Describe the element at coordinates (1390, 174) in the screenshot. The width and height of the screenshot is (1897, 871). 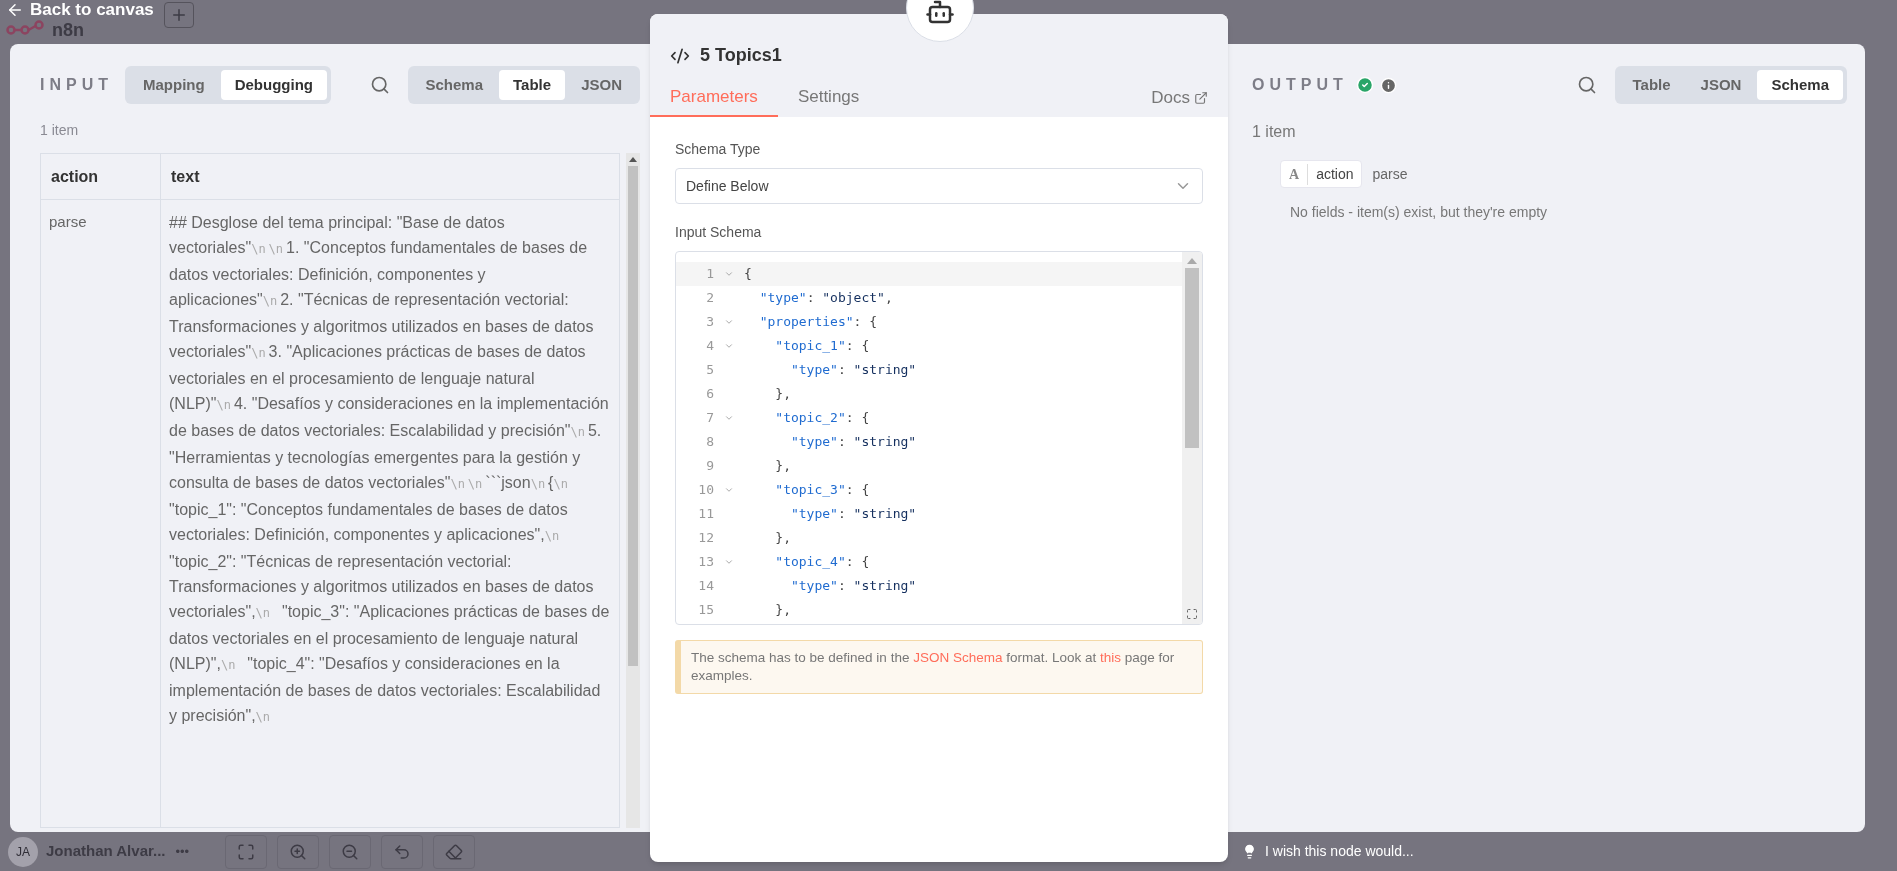
I see `field-value: parse` at that location.